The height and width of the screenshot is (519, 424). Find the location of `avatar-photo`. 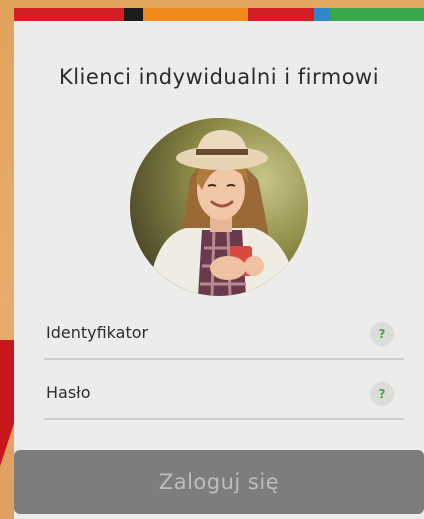

avatar-photo is located at coordinates (219, 207).